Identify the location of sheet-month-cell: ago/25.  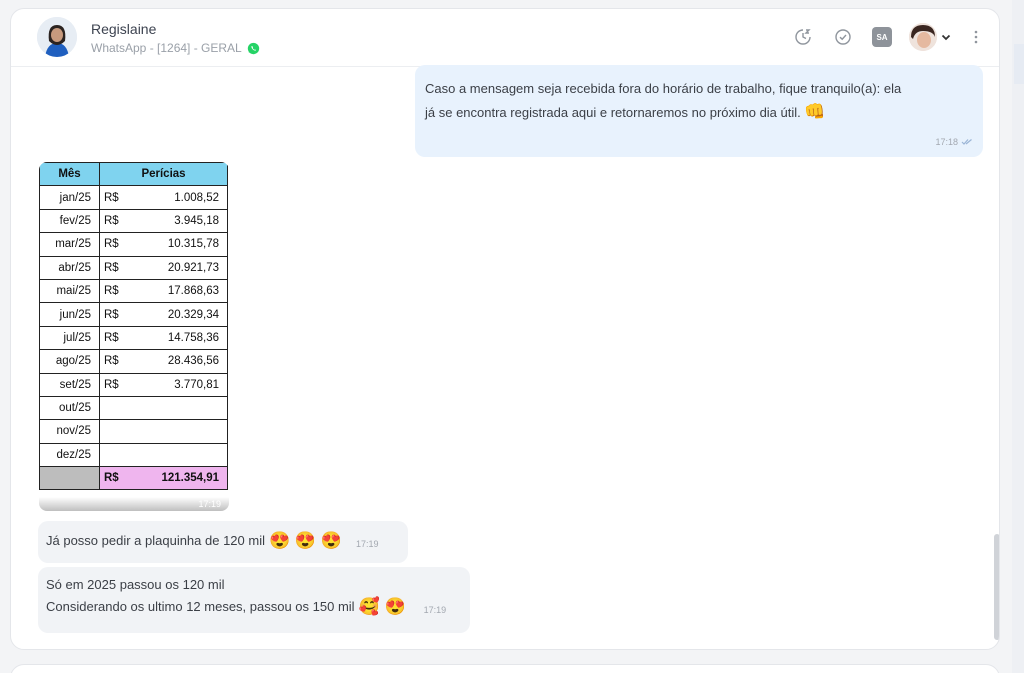
(69, 361).